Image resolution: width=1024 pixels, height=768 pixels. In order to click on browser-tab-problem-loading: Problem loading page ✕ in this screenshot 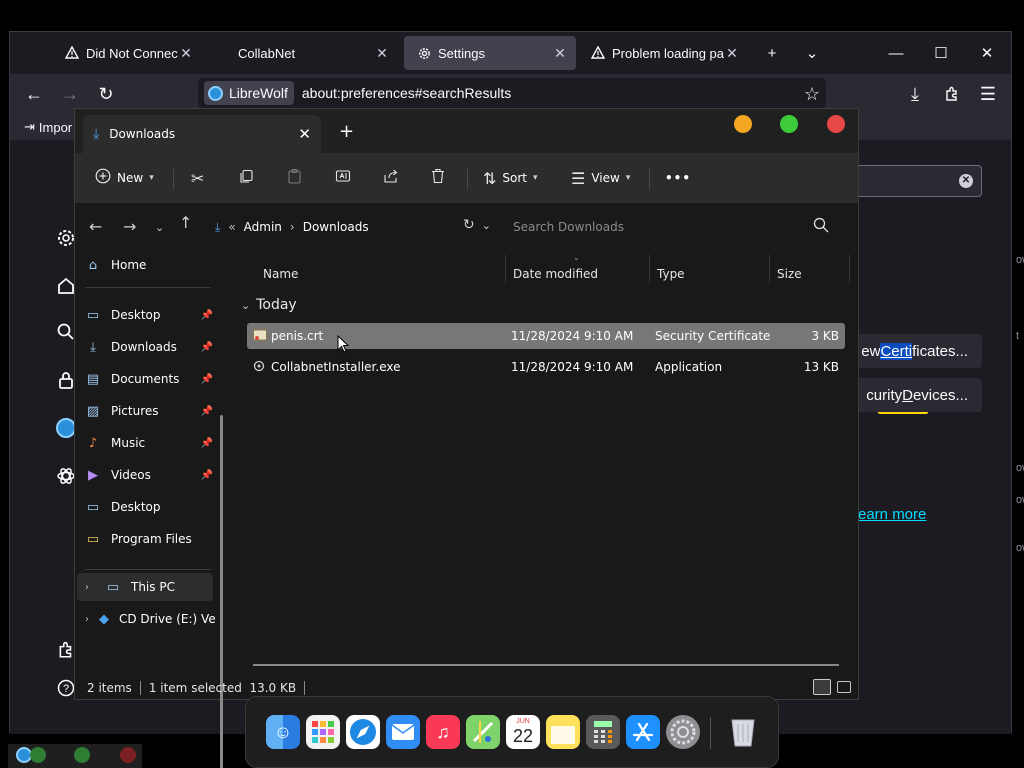, I will do `click(663, 53)`.